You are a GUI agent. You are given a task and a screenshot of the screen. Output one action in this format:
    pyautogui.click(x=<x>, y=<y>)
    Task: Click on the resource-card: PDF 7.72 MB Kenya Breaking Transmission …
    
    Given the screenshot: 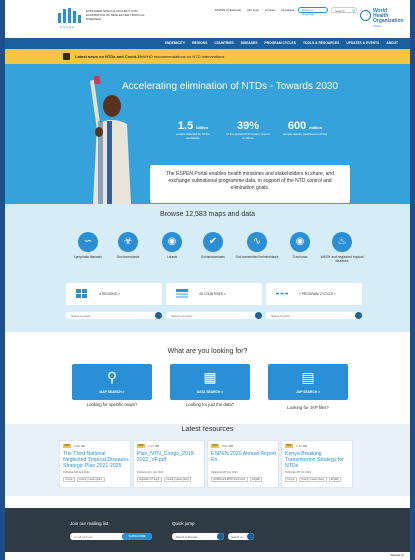 What is the action you would take?
    pyautogui.click(x=317, y=464)
    